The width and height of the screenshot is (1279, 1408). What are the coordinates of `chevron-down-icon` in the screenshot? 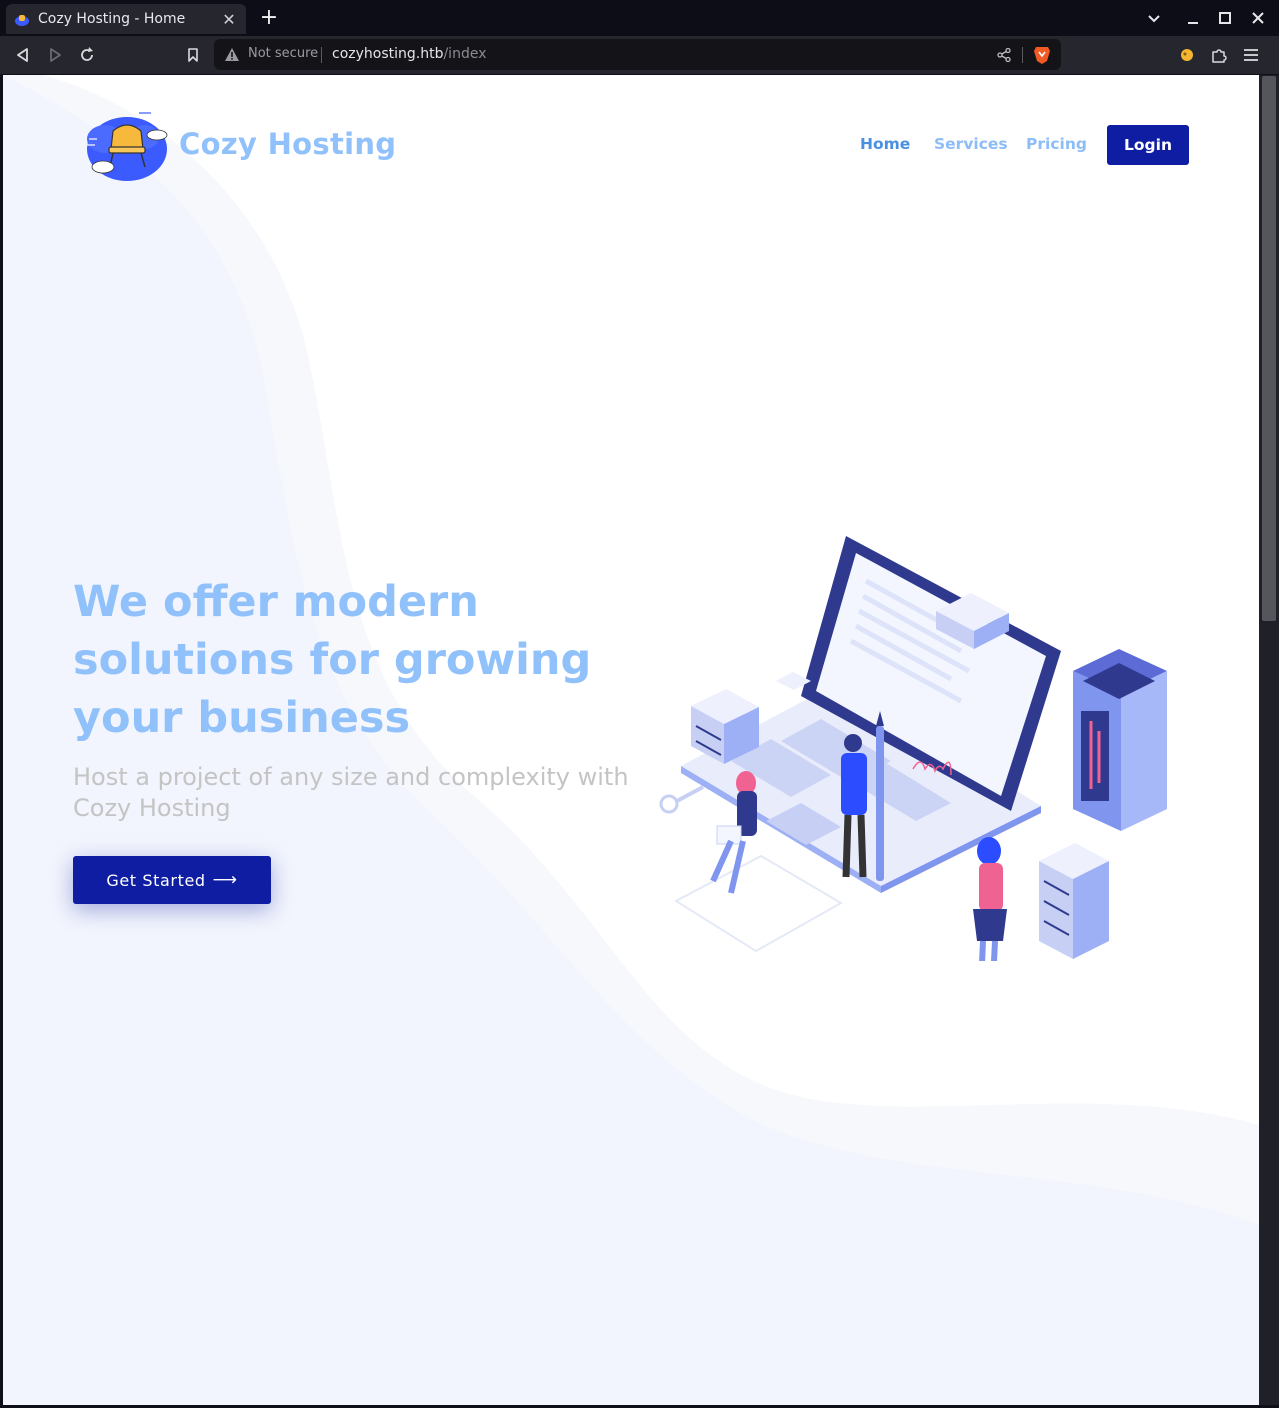 It's located at (1154, 18).